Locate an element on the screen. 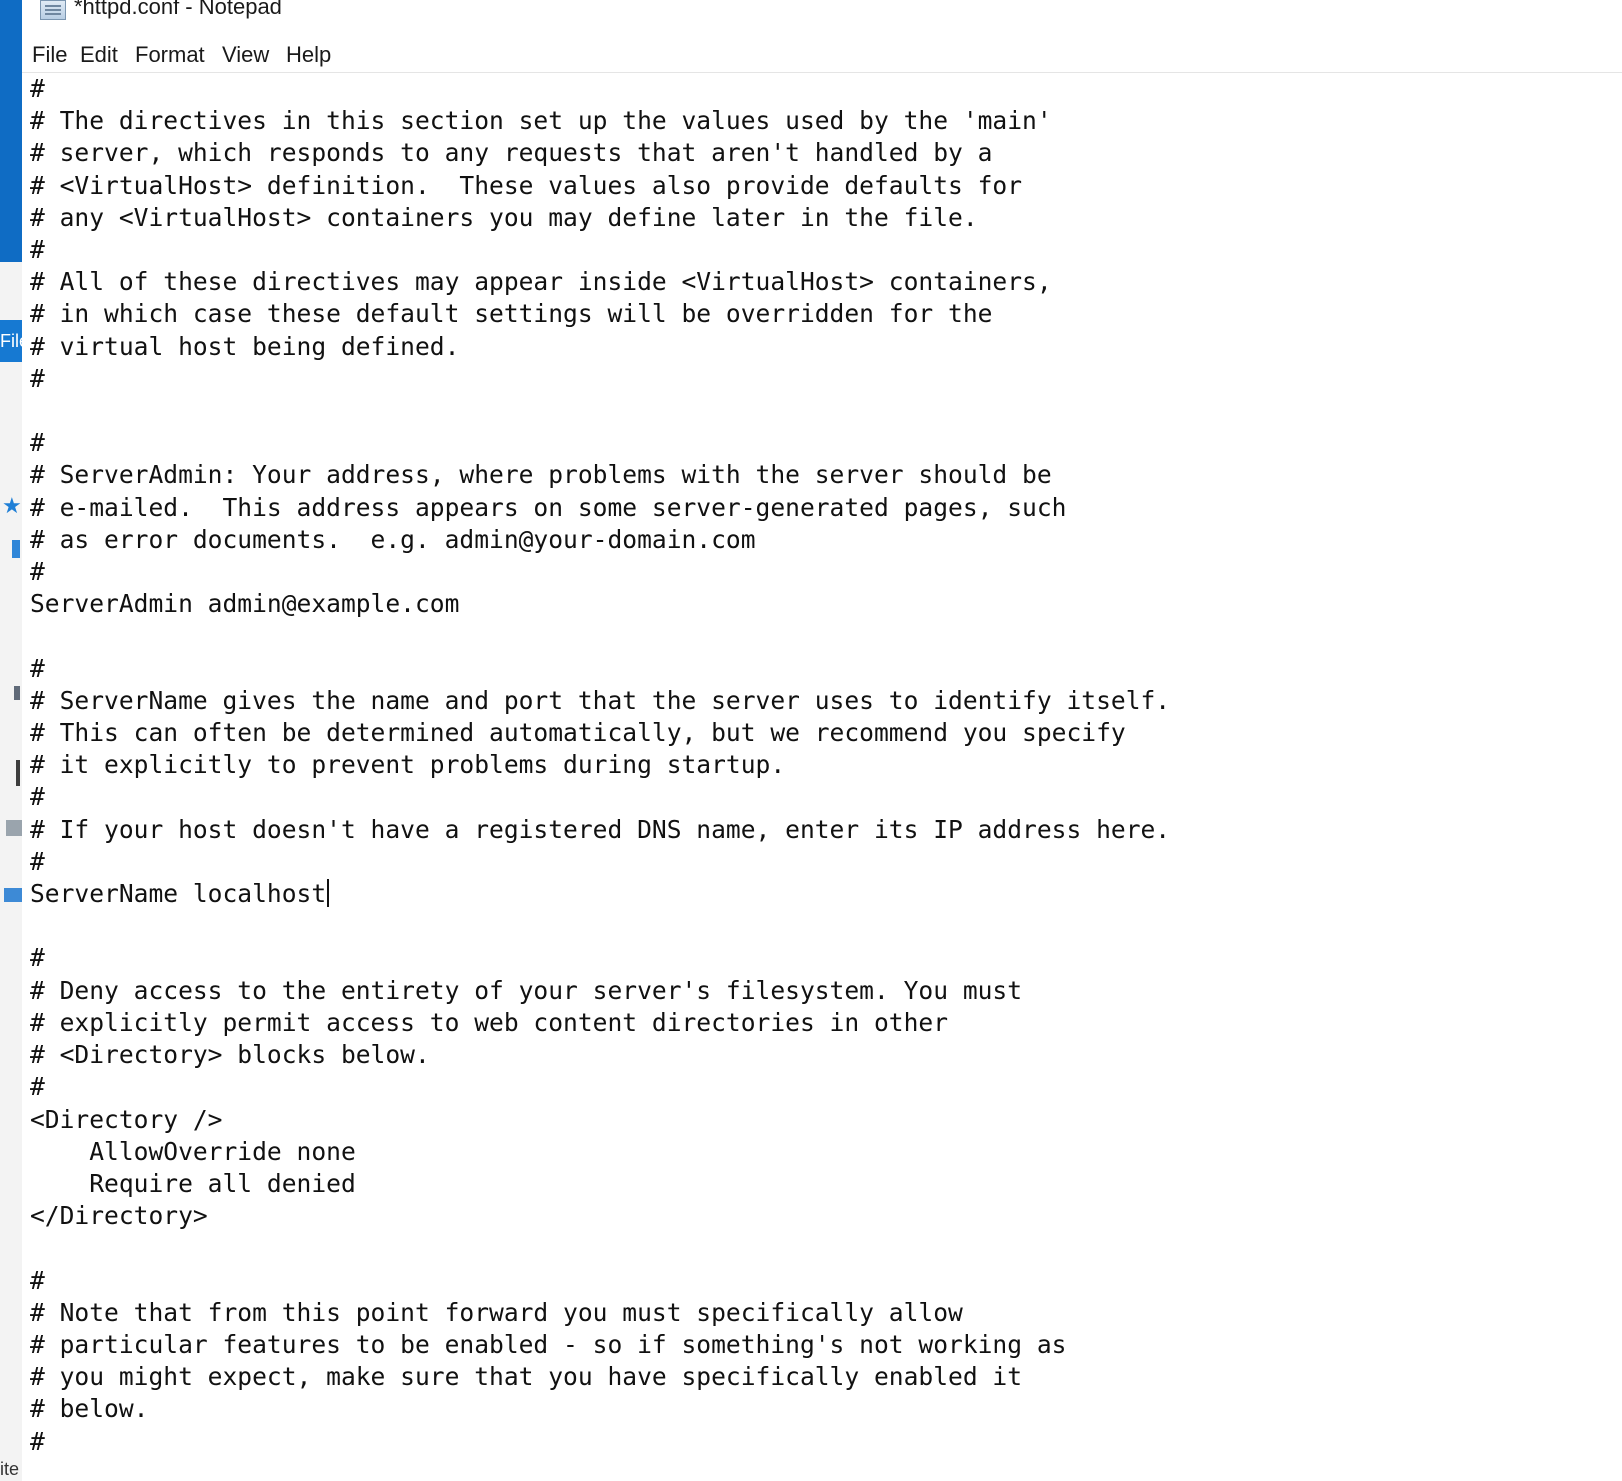 The image size is (1622, 1481). menu-edit: Edit is located at coordinates (99, 55).